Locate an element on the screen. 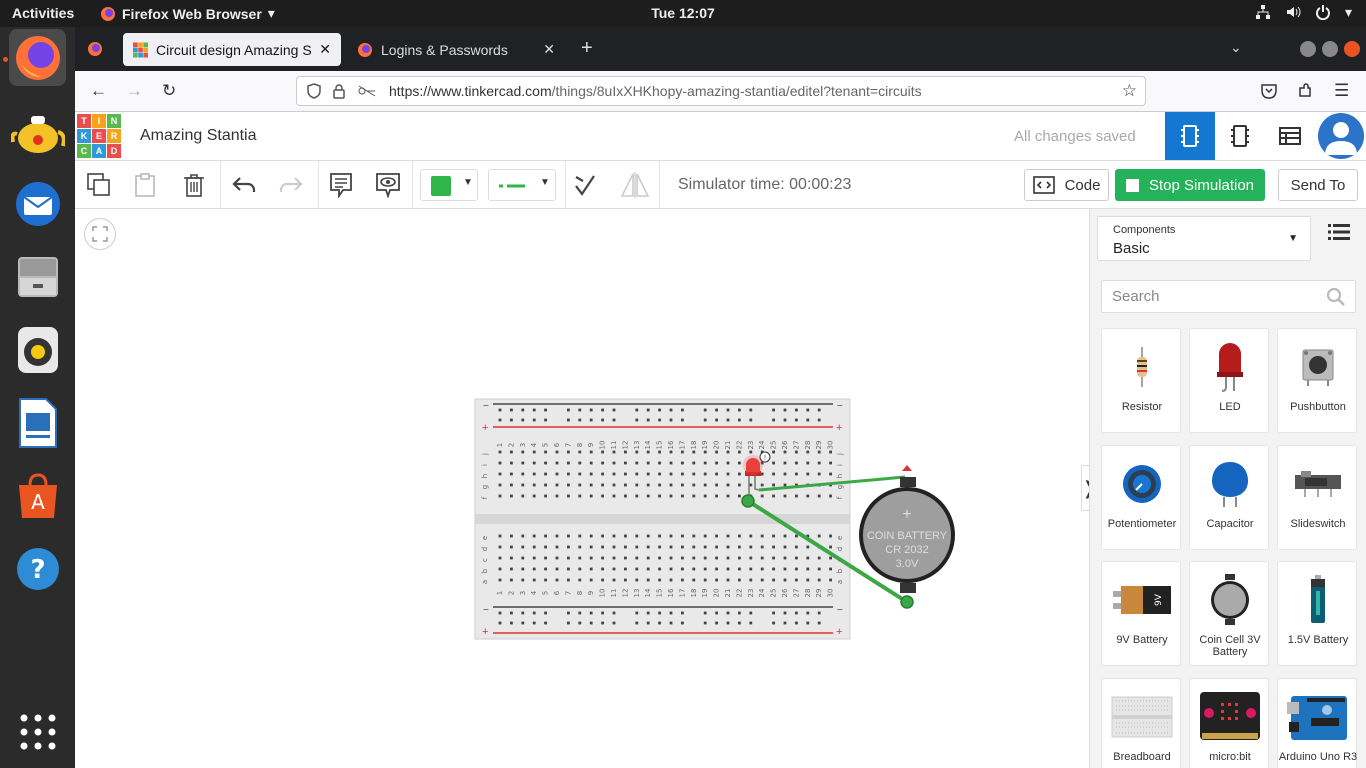  system-tray: ▾ is located at coordinates (1303, 12).